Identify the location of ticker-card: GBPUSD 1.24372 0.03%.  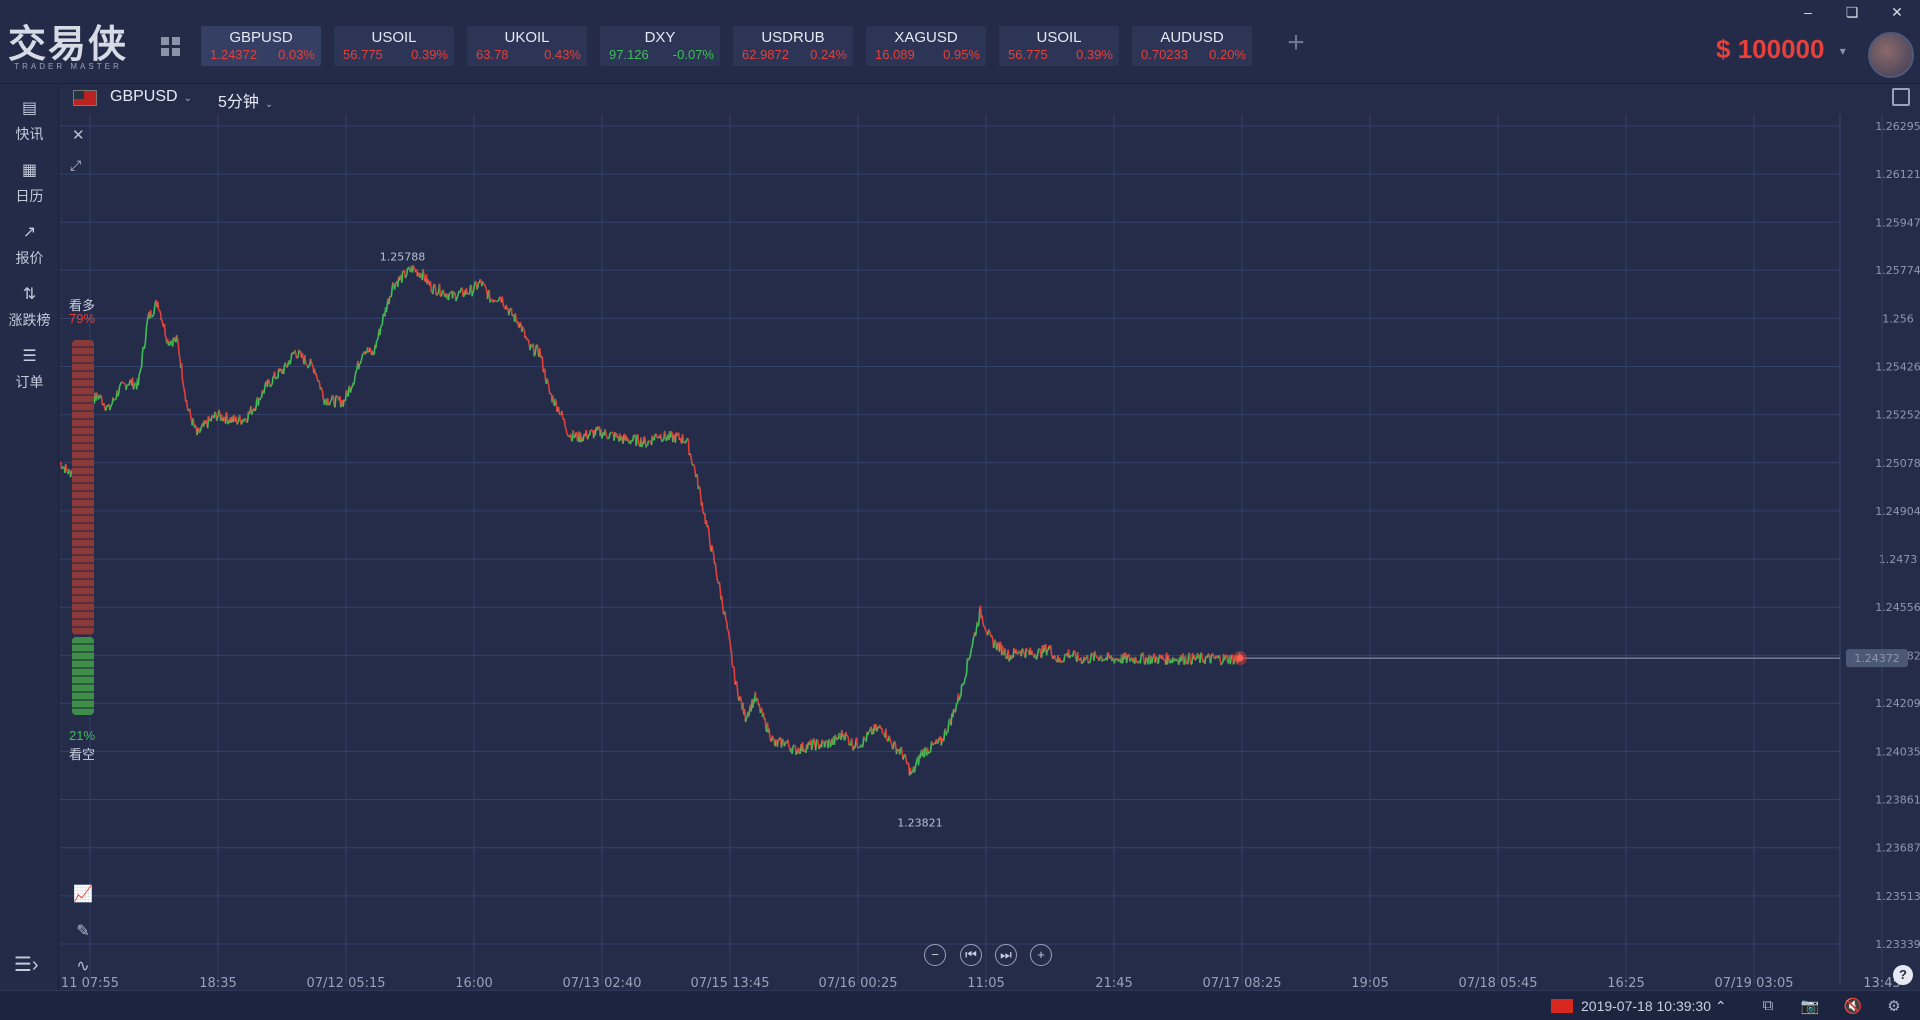
(261, 46).